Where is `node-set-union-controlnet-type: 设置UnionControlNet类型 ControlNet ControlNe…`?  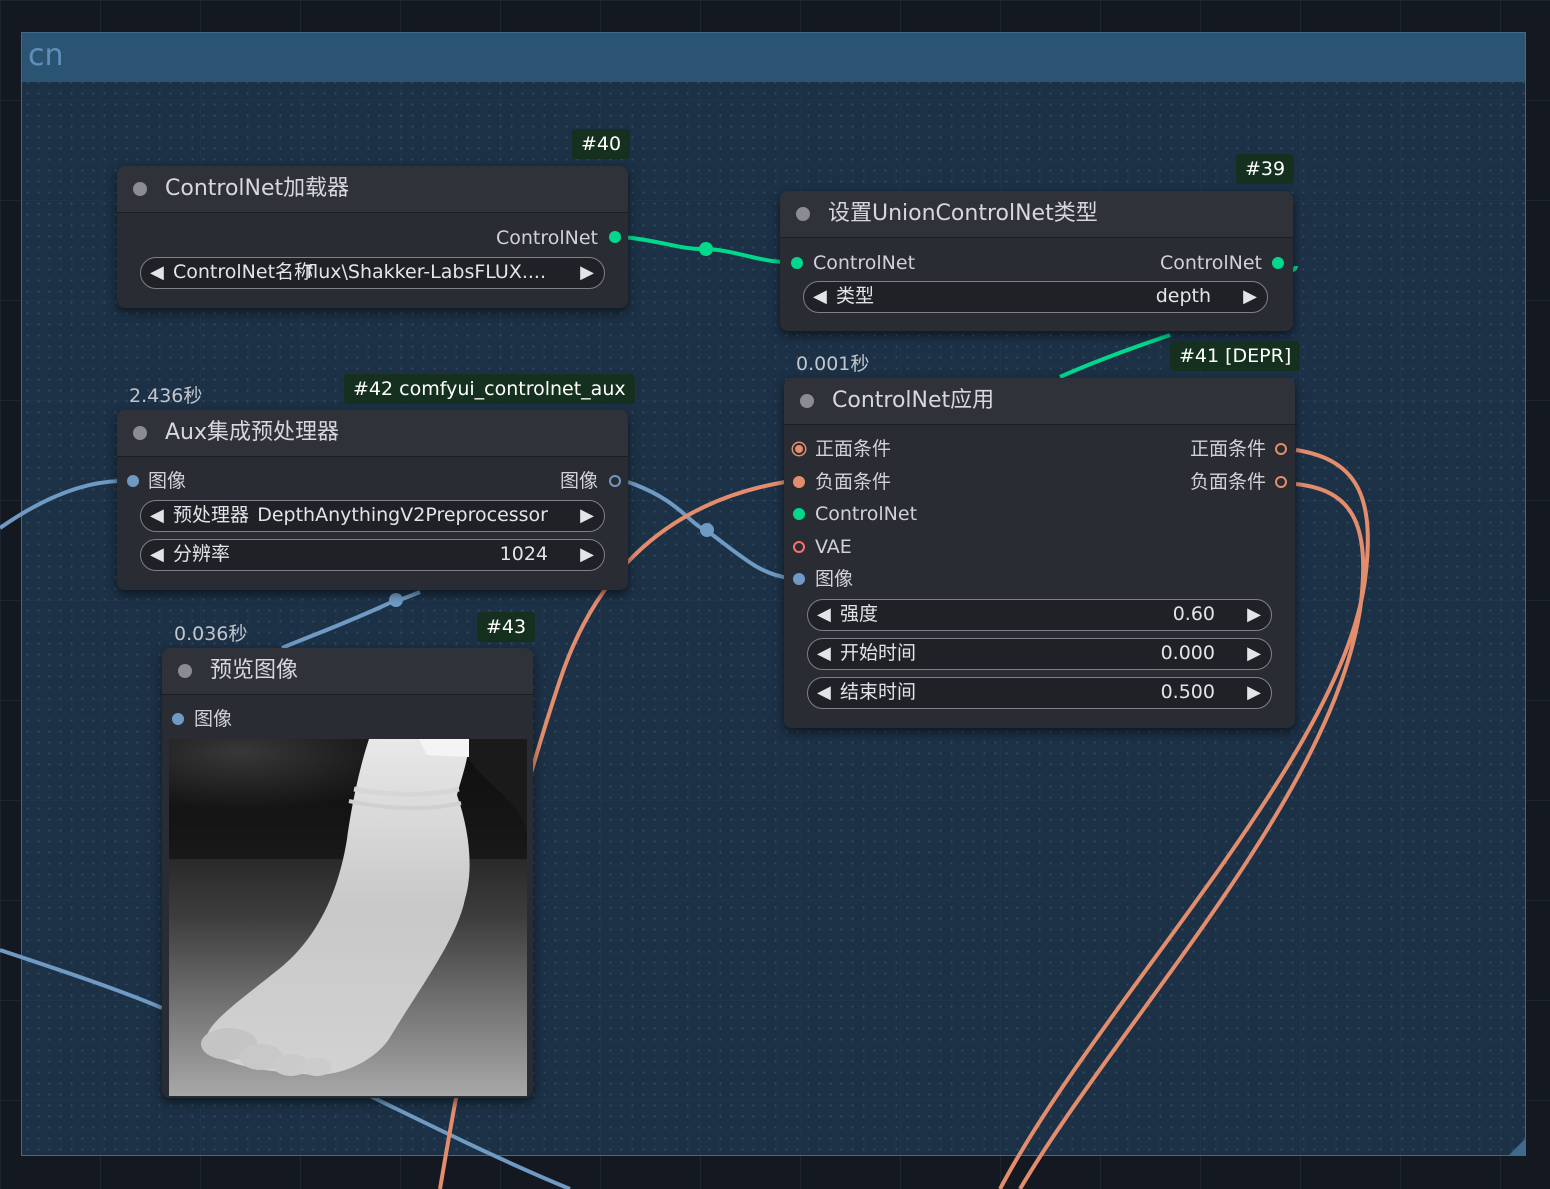 node-set-union-controlnet-type: 设置UnionControlNet类型 ControlNet ControlNe… is located at coordinates (1036, 261).